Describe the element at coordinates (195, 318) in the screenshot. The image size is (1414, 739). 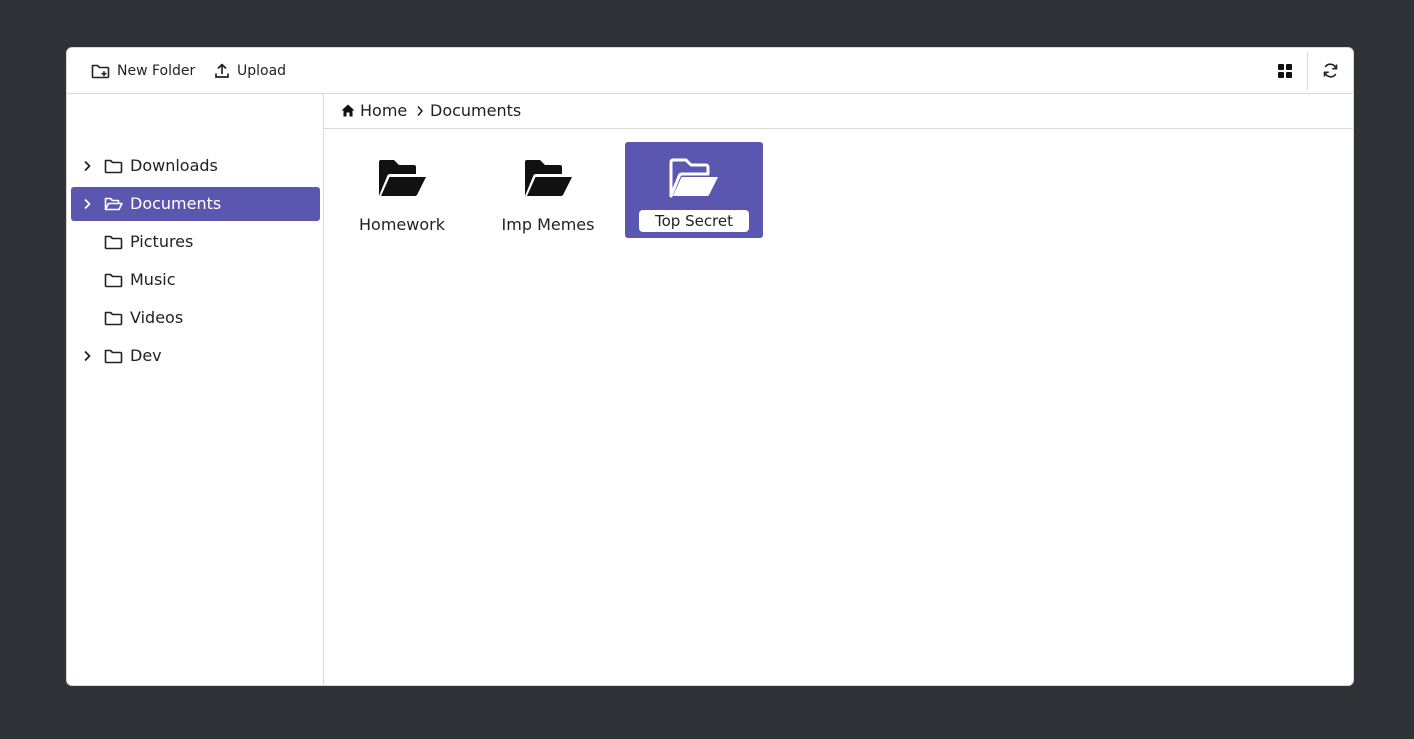
I see `sidebar-item-videos: Videos` at that location.